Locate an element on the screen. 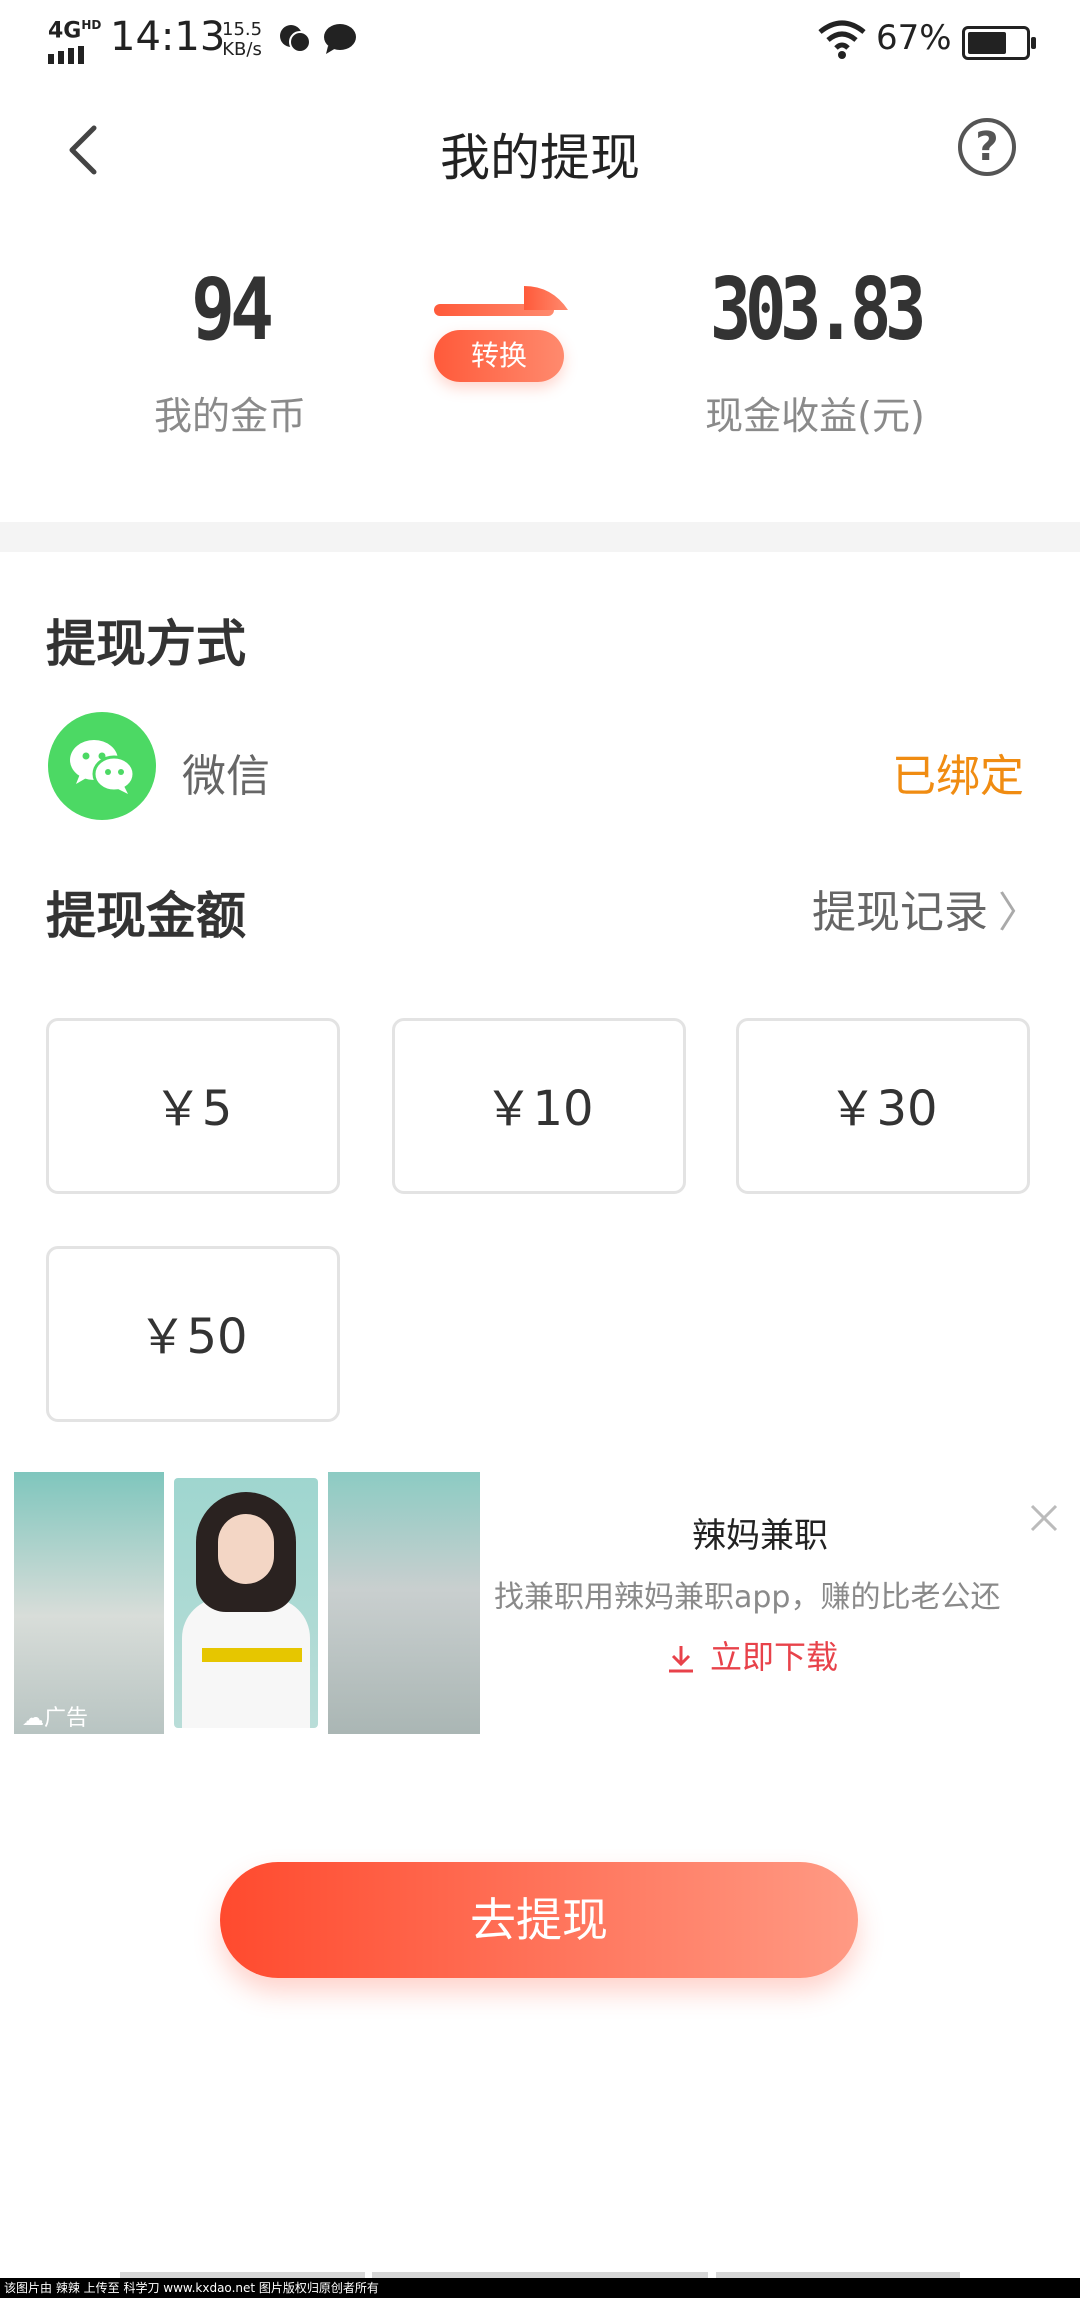  amount-option-50: ￥50 is located at coordinates (193, 1334).